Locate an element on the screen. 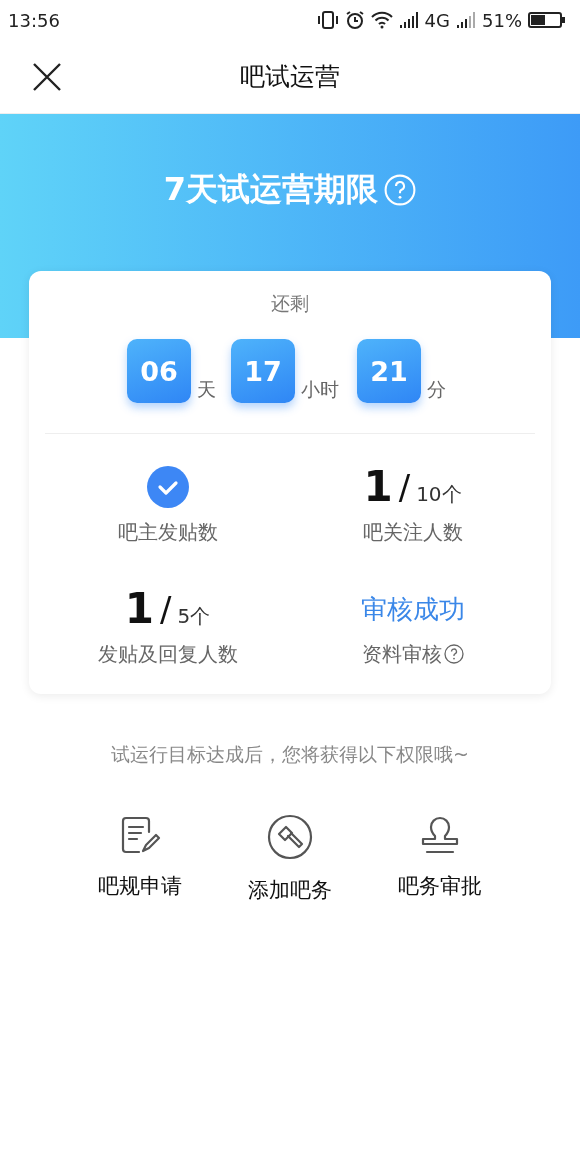  status-time: 13:56 is located at coordinates (34, 20).